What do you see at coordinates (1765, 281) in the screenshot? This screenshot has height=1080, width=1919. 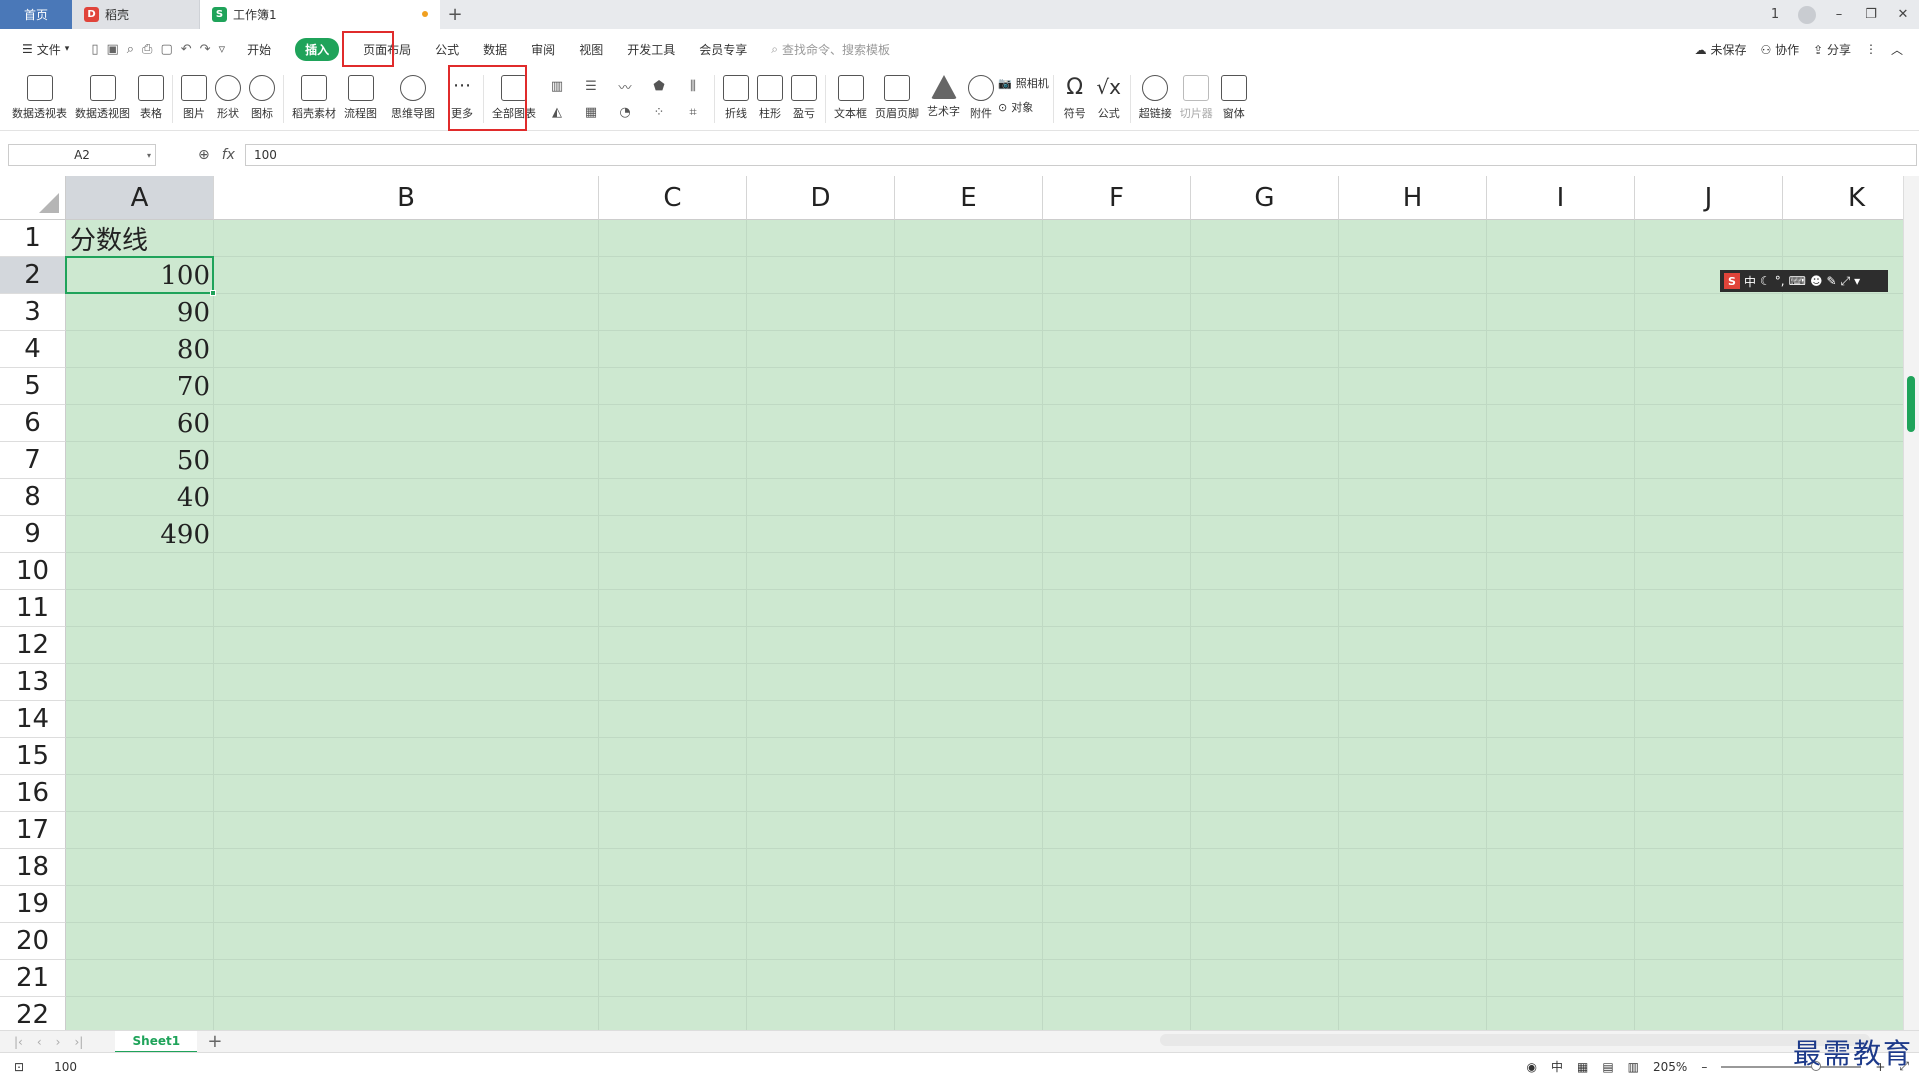 I see `moon-icon: ☾` at bounding box center [1765, 281].